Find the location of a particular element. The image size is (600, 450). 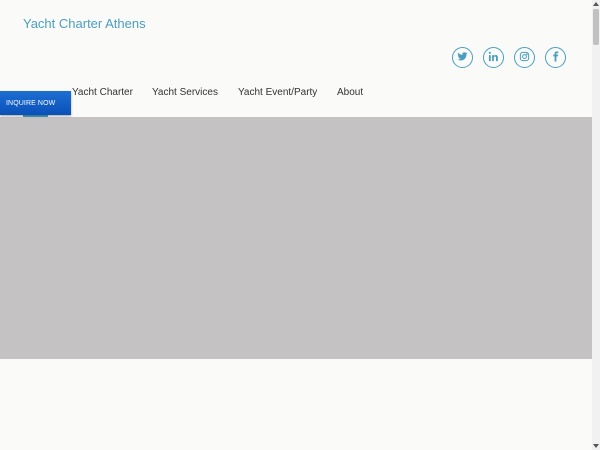

inquire-now-button: INQUIRE NOW is located at coordinates (35, 103).